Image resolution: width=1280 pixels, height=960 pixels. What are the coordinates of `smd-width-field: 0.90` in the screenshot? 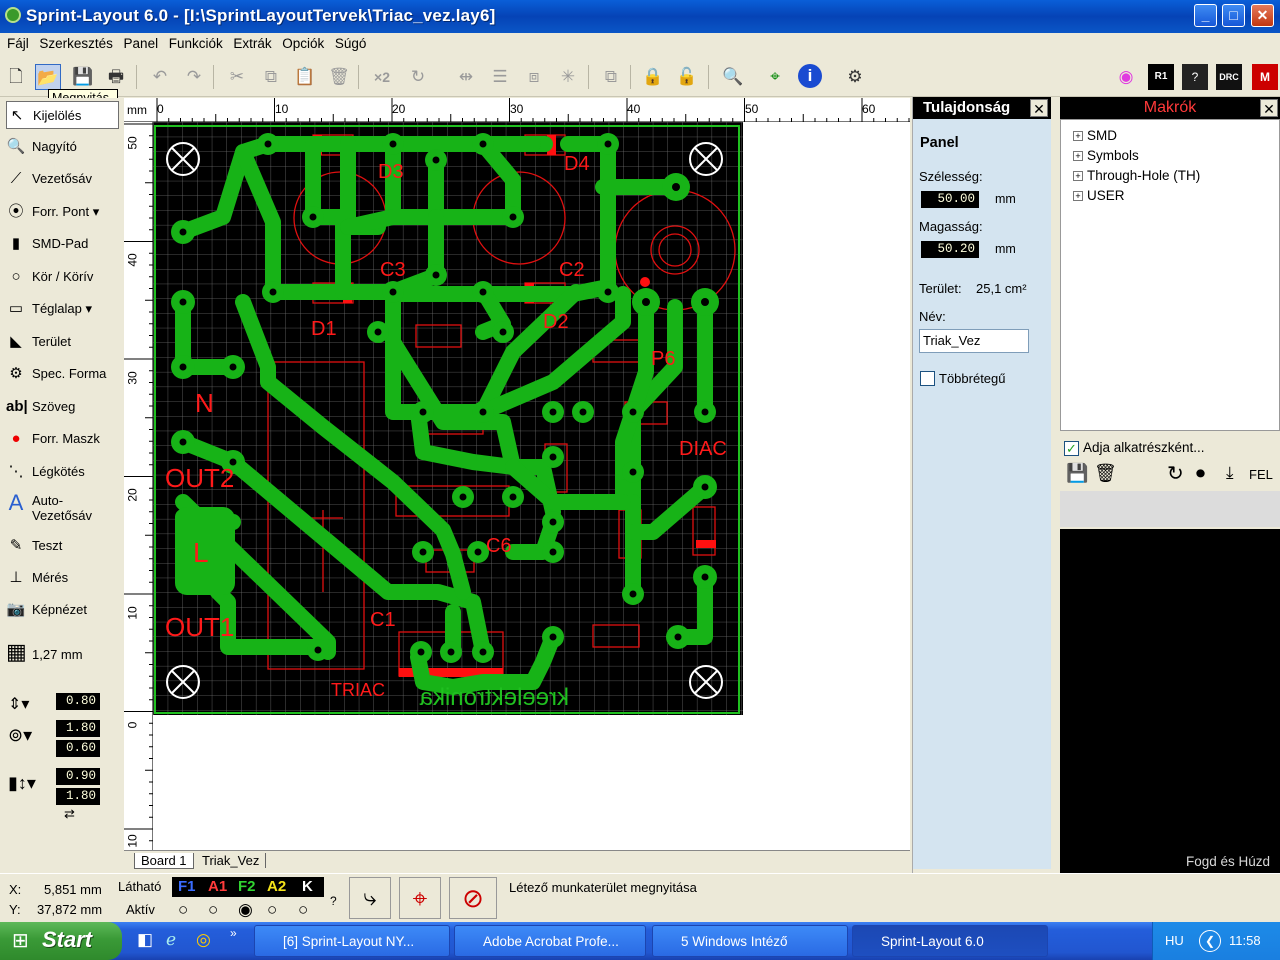 It's located at (78, 776).